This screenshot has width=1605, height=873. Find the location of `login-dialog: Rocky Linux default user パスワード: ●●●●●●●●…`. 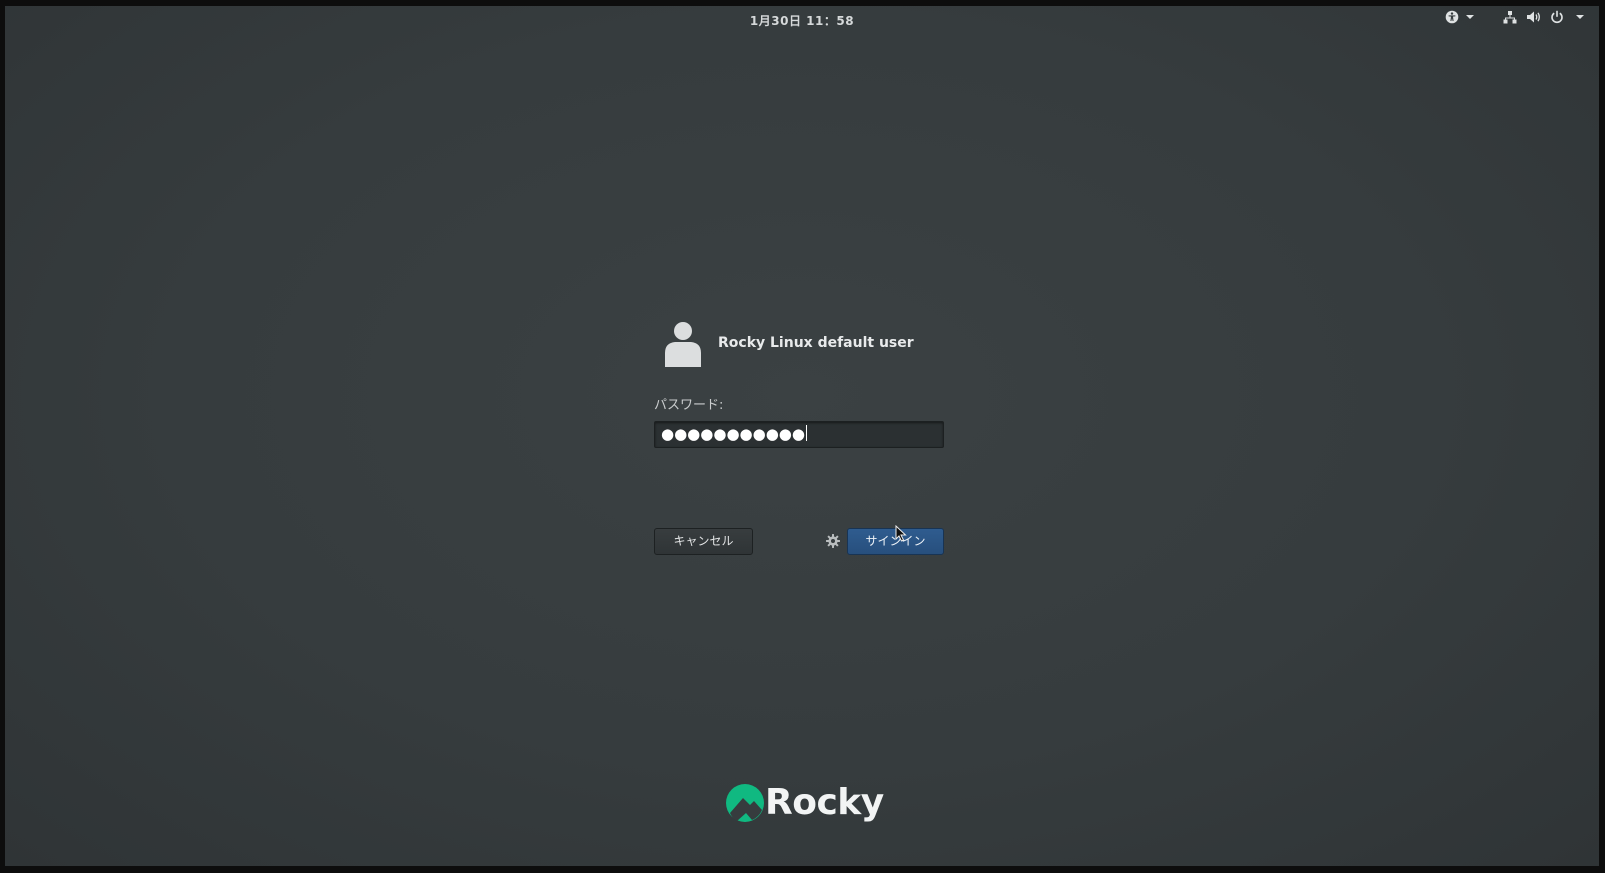

login-dialog: Rocky Linux default user パスワード: ●●●●●●●●… is located at coordinates (804, 437).